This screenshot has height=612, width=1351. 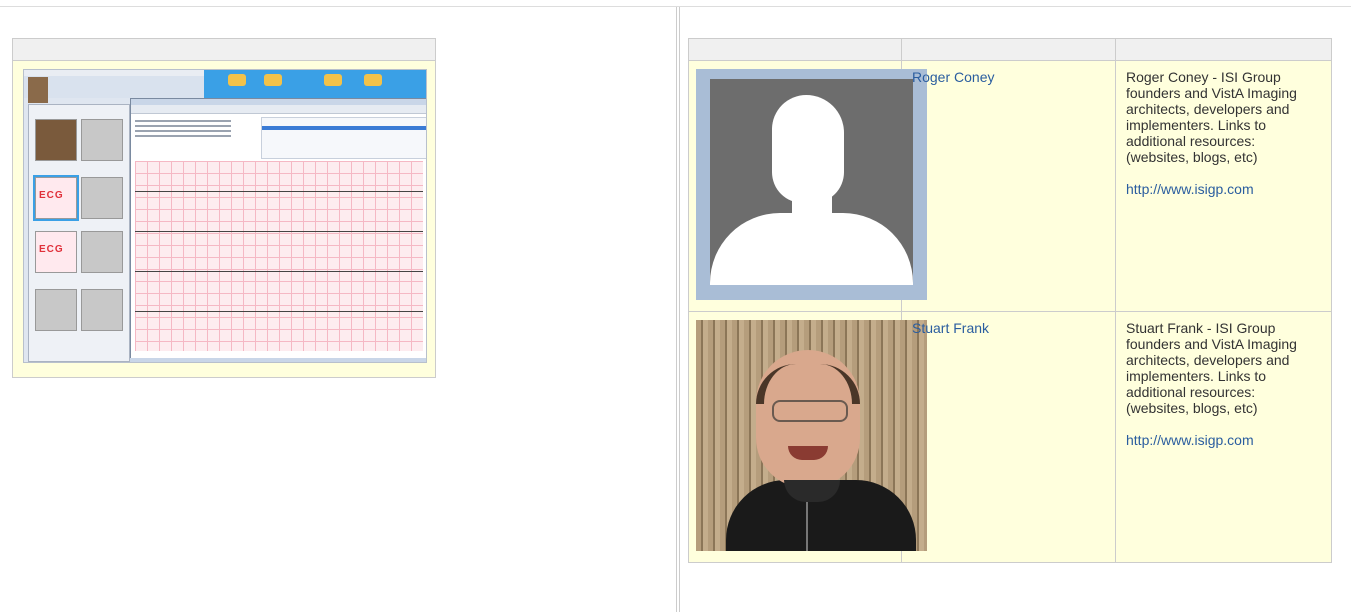 What do you see at coordinates (811, 435) in the screenshot?
I see `portrait-photo` at bounding box center [811, 435].